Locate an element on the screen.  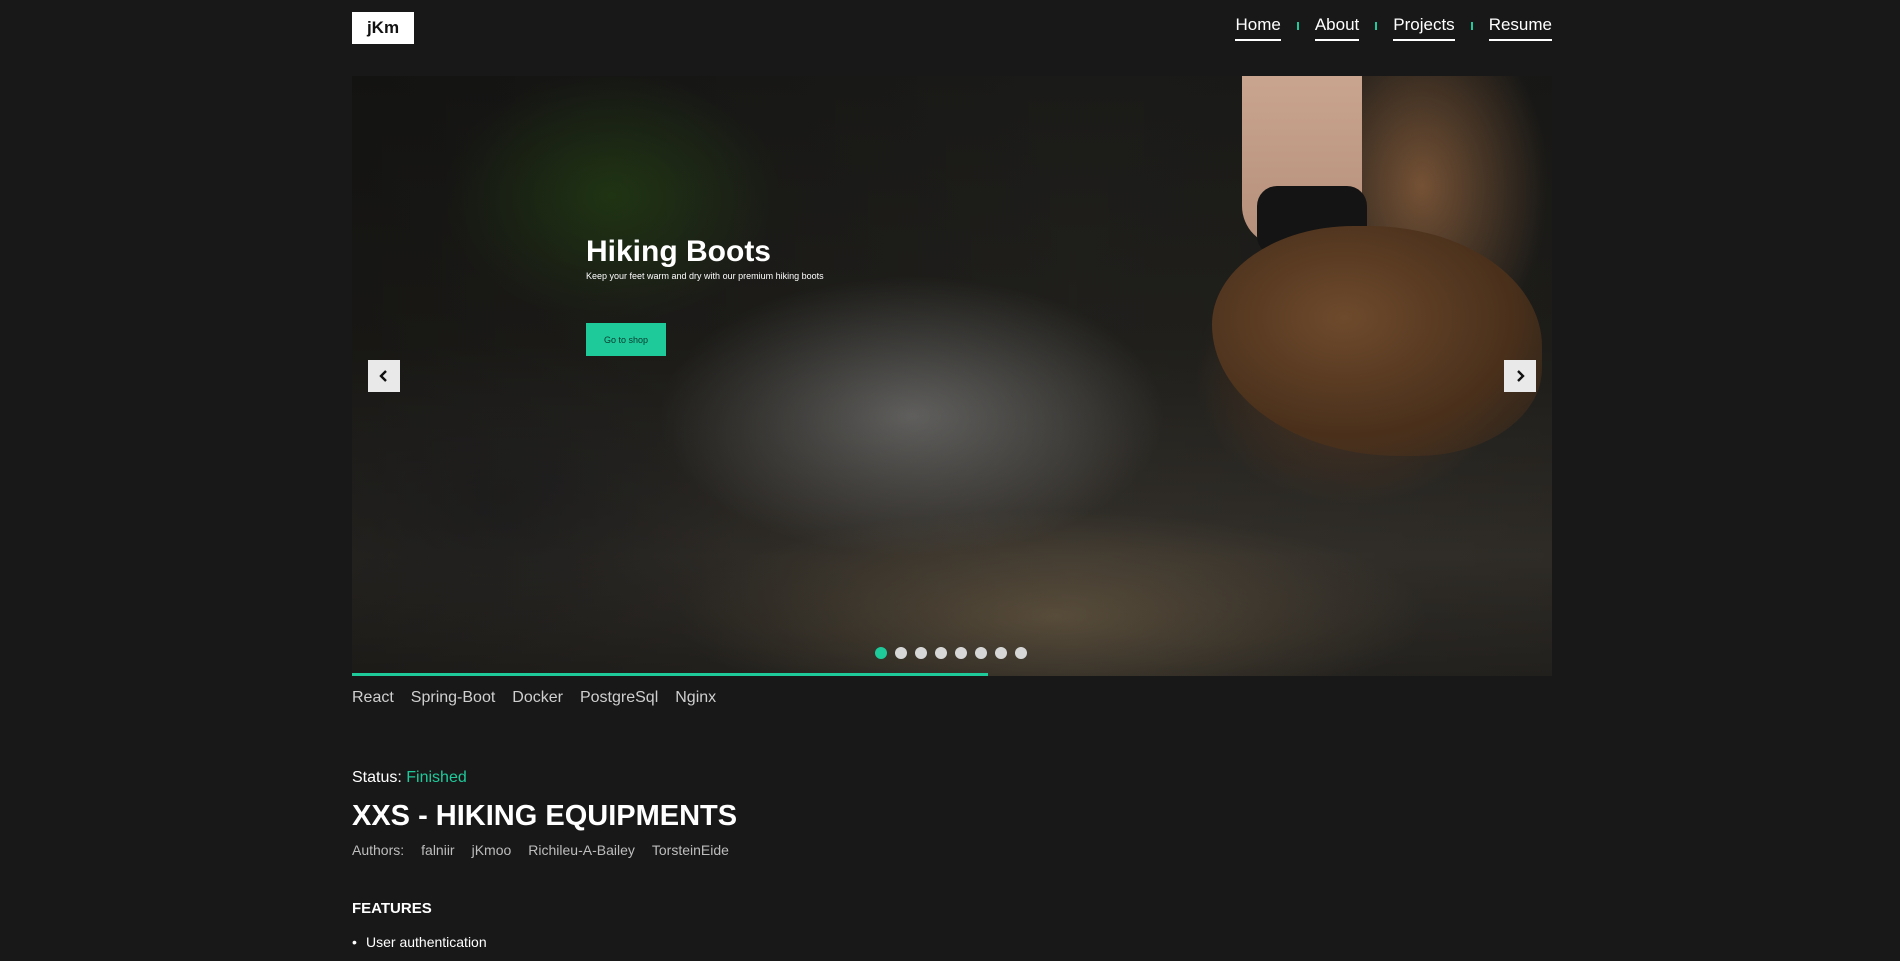
project-title: XXS - HIKING EQUIPMENTS is located at coordinates (545, 816).